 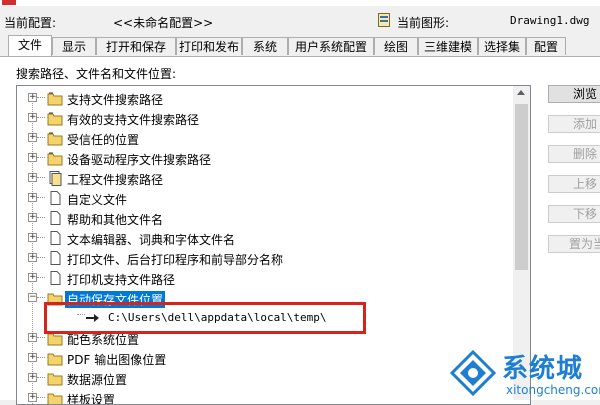 What do you see at coordinates (574, 184) in the screenshot?
I see `move-up-button: 上移` at bounding box center [574, 184].